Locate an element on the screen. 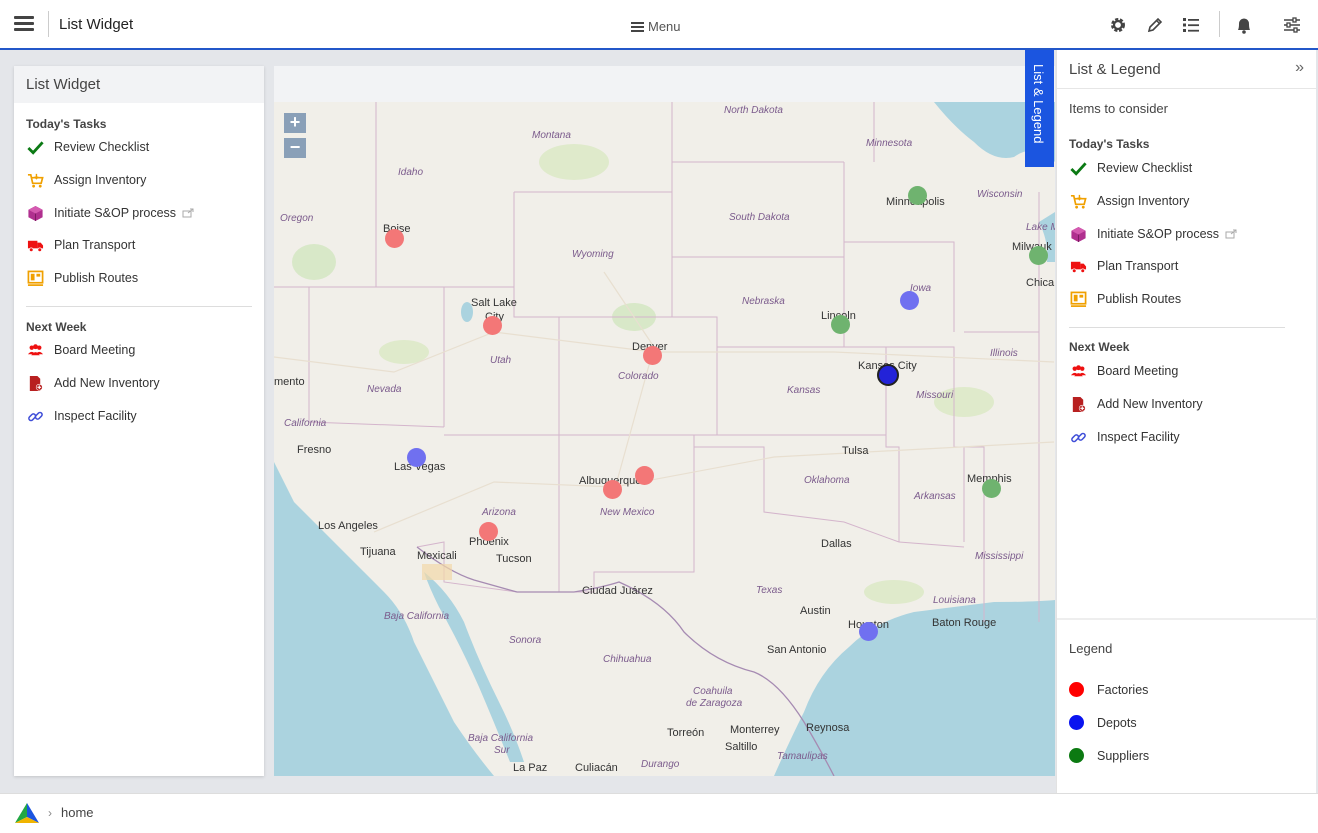 Image resolution: width=1318 pixels, height=833 pixels. breadcrumb: home is located at coordinates (77, 812).